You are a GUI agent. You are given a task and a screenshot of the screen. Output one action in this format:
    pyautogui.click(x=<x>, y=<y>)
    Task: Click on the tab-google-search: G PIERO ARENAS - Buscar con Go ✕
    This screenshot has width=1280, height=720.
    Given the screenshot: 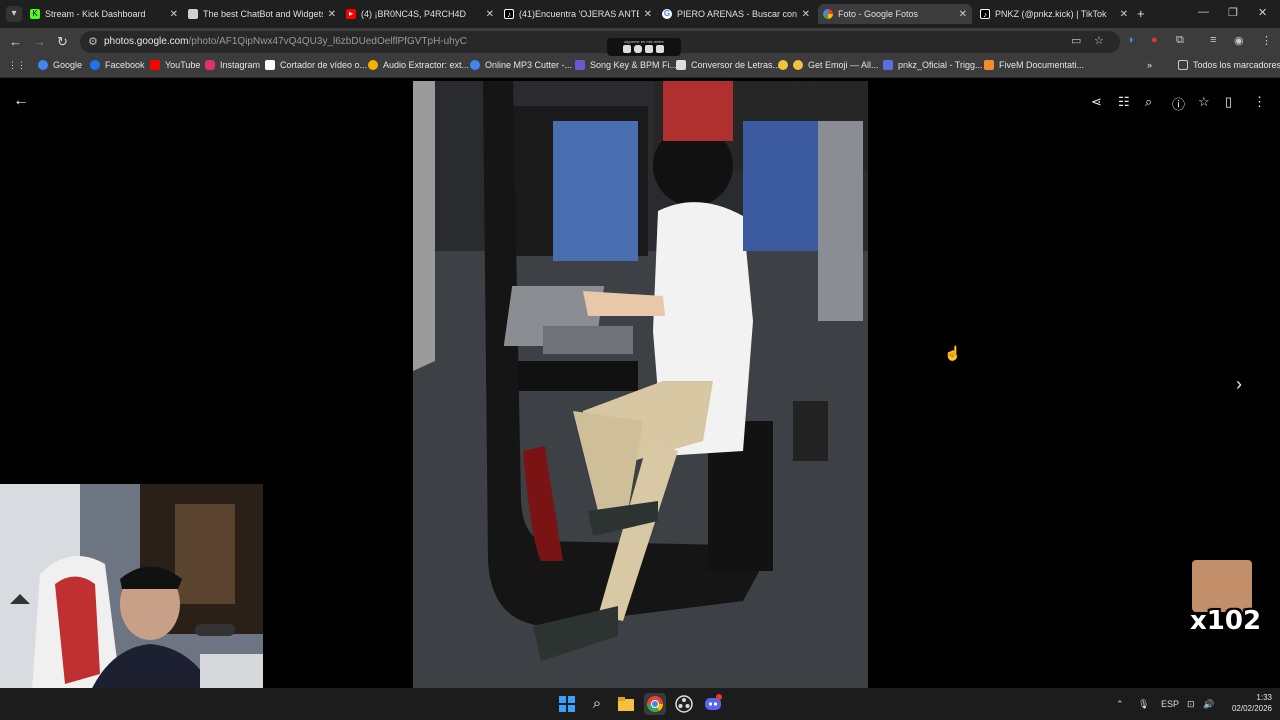 What is the action you would take?
    pyautogui.click(x=736, y=14)
    